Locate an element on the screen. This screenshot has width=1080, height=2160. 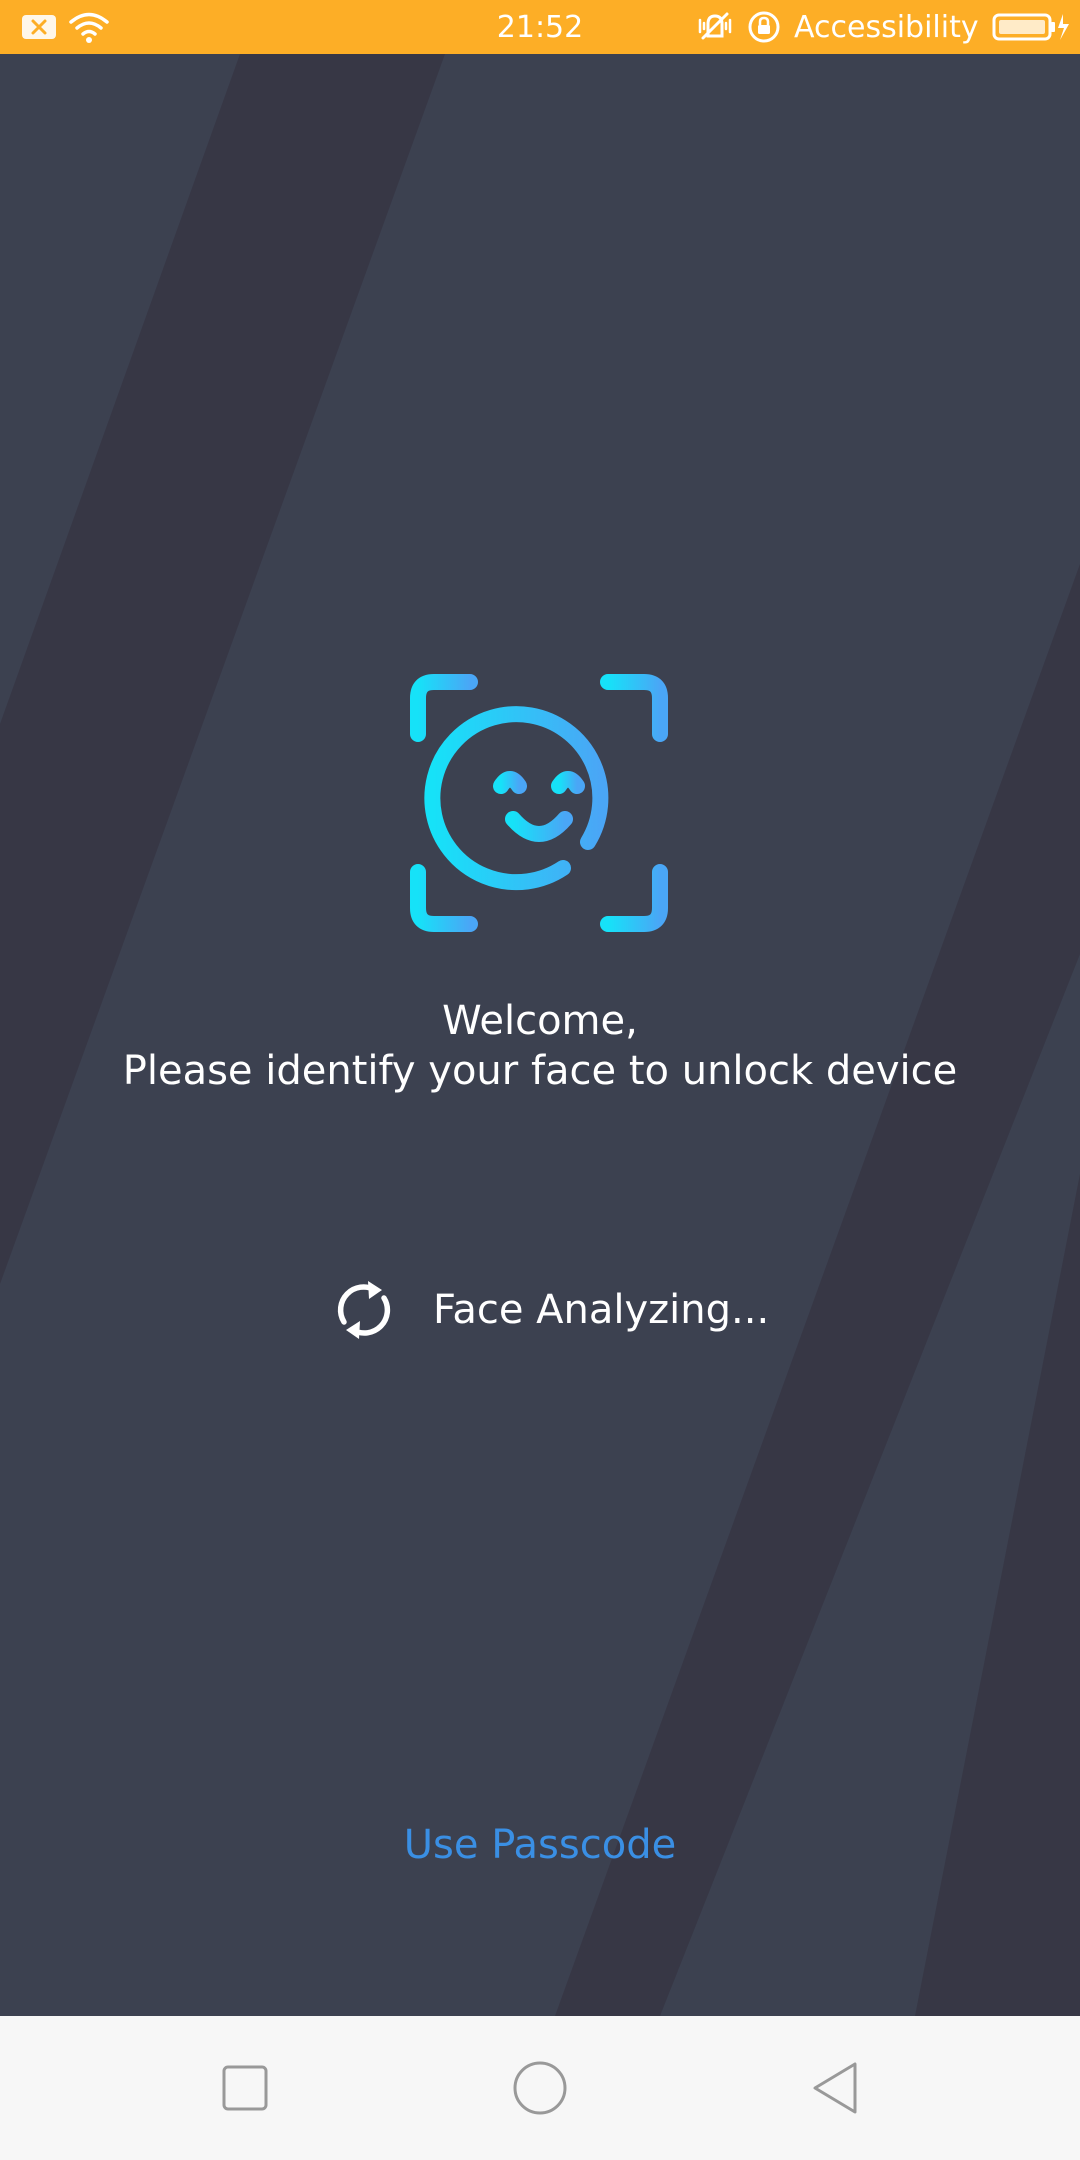
status-bar: 21:52 Accessibility is located at coordinates (540, 27).